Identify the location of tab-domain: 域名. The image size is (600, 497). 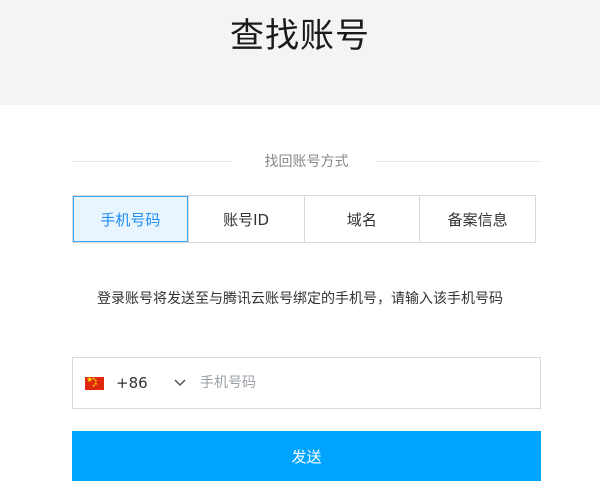
(361, 219).